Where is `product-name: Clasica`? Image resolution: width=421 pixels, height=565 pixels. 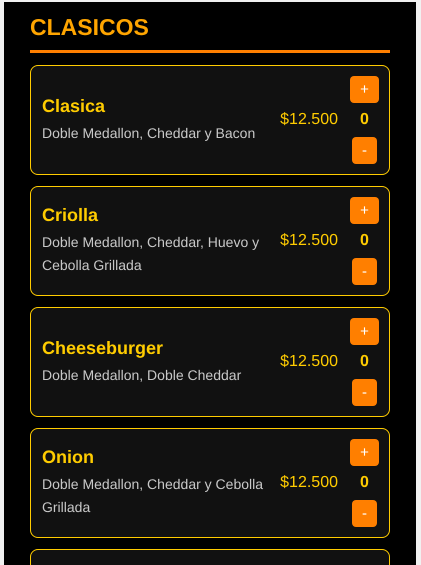
product-name: Clasica is located at coordinates (74, 106).